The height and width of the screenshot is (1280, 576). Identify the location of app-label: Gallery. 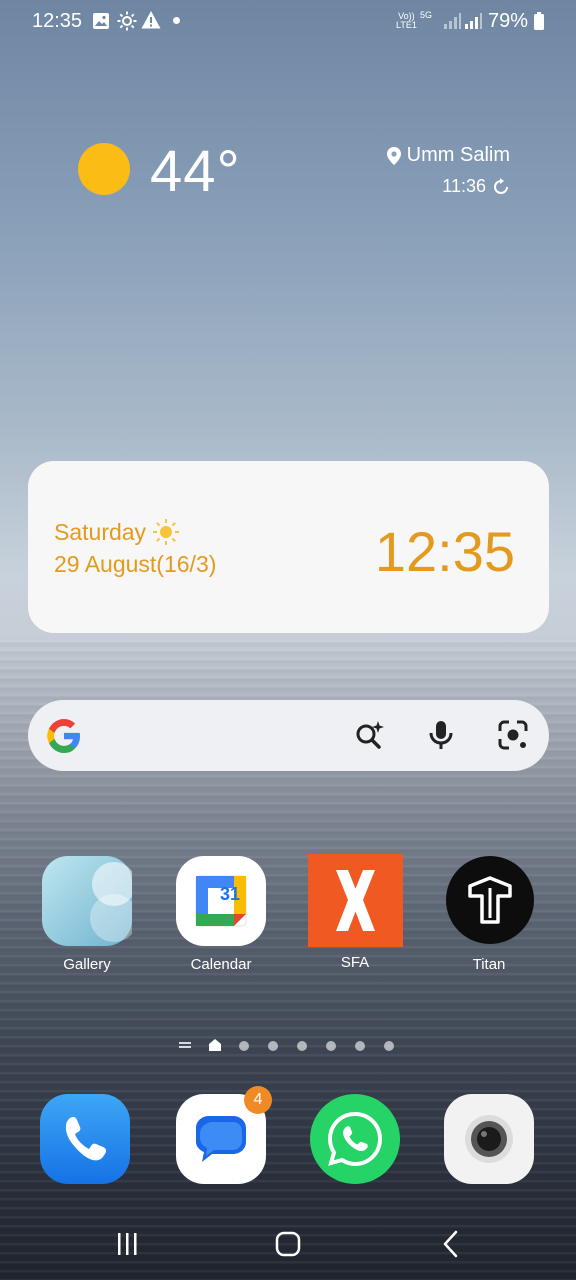
(87, 964).